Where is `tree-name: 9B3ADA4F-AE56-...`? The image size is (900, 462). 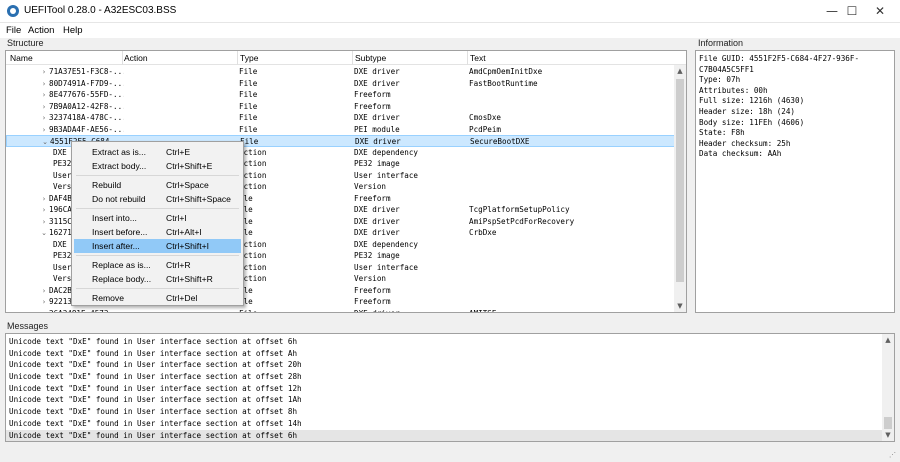 tree-name: 9B3ADA4F-AE56-... is located at coordinates (86, 129).